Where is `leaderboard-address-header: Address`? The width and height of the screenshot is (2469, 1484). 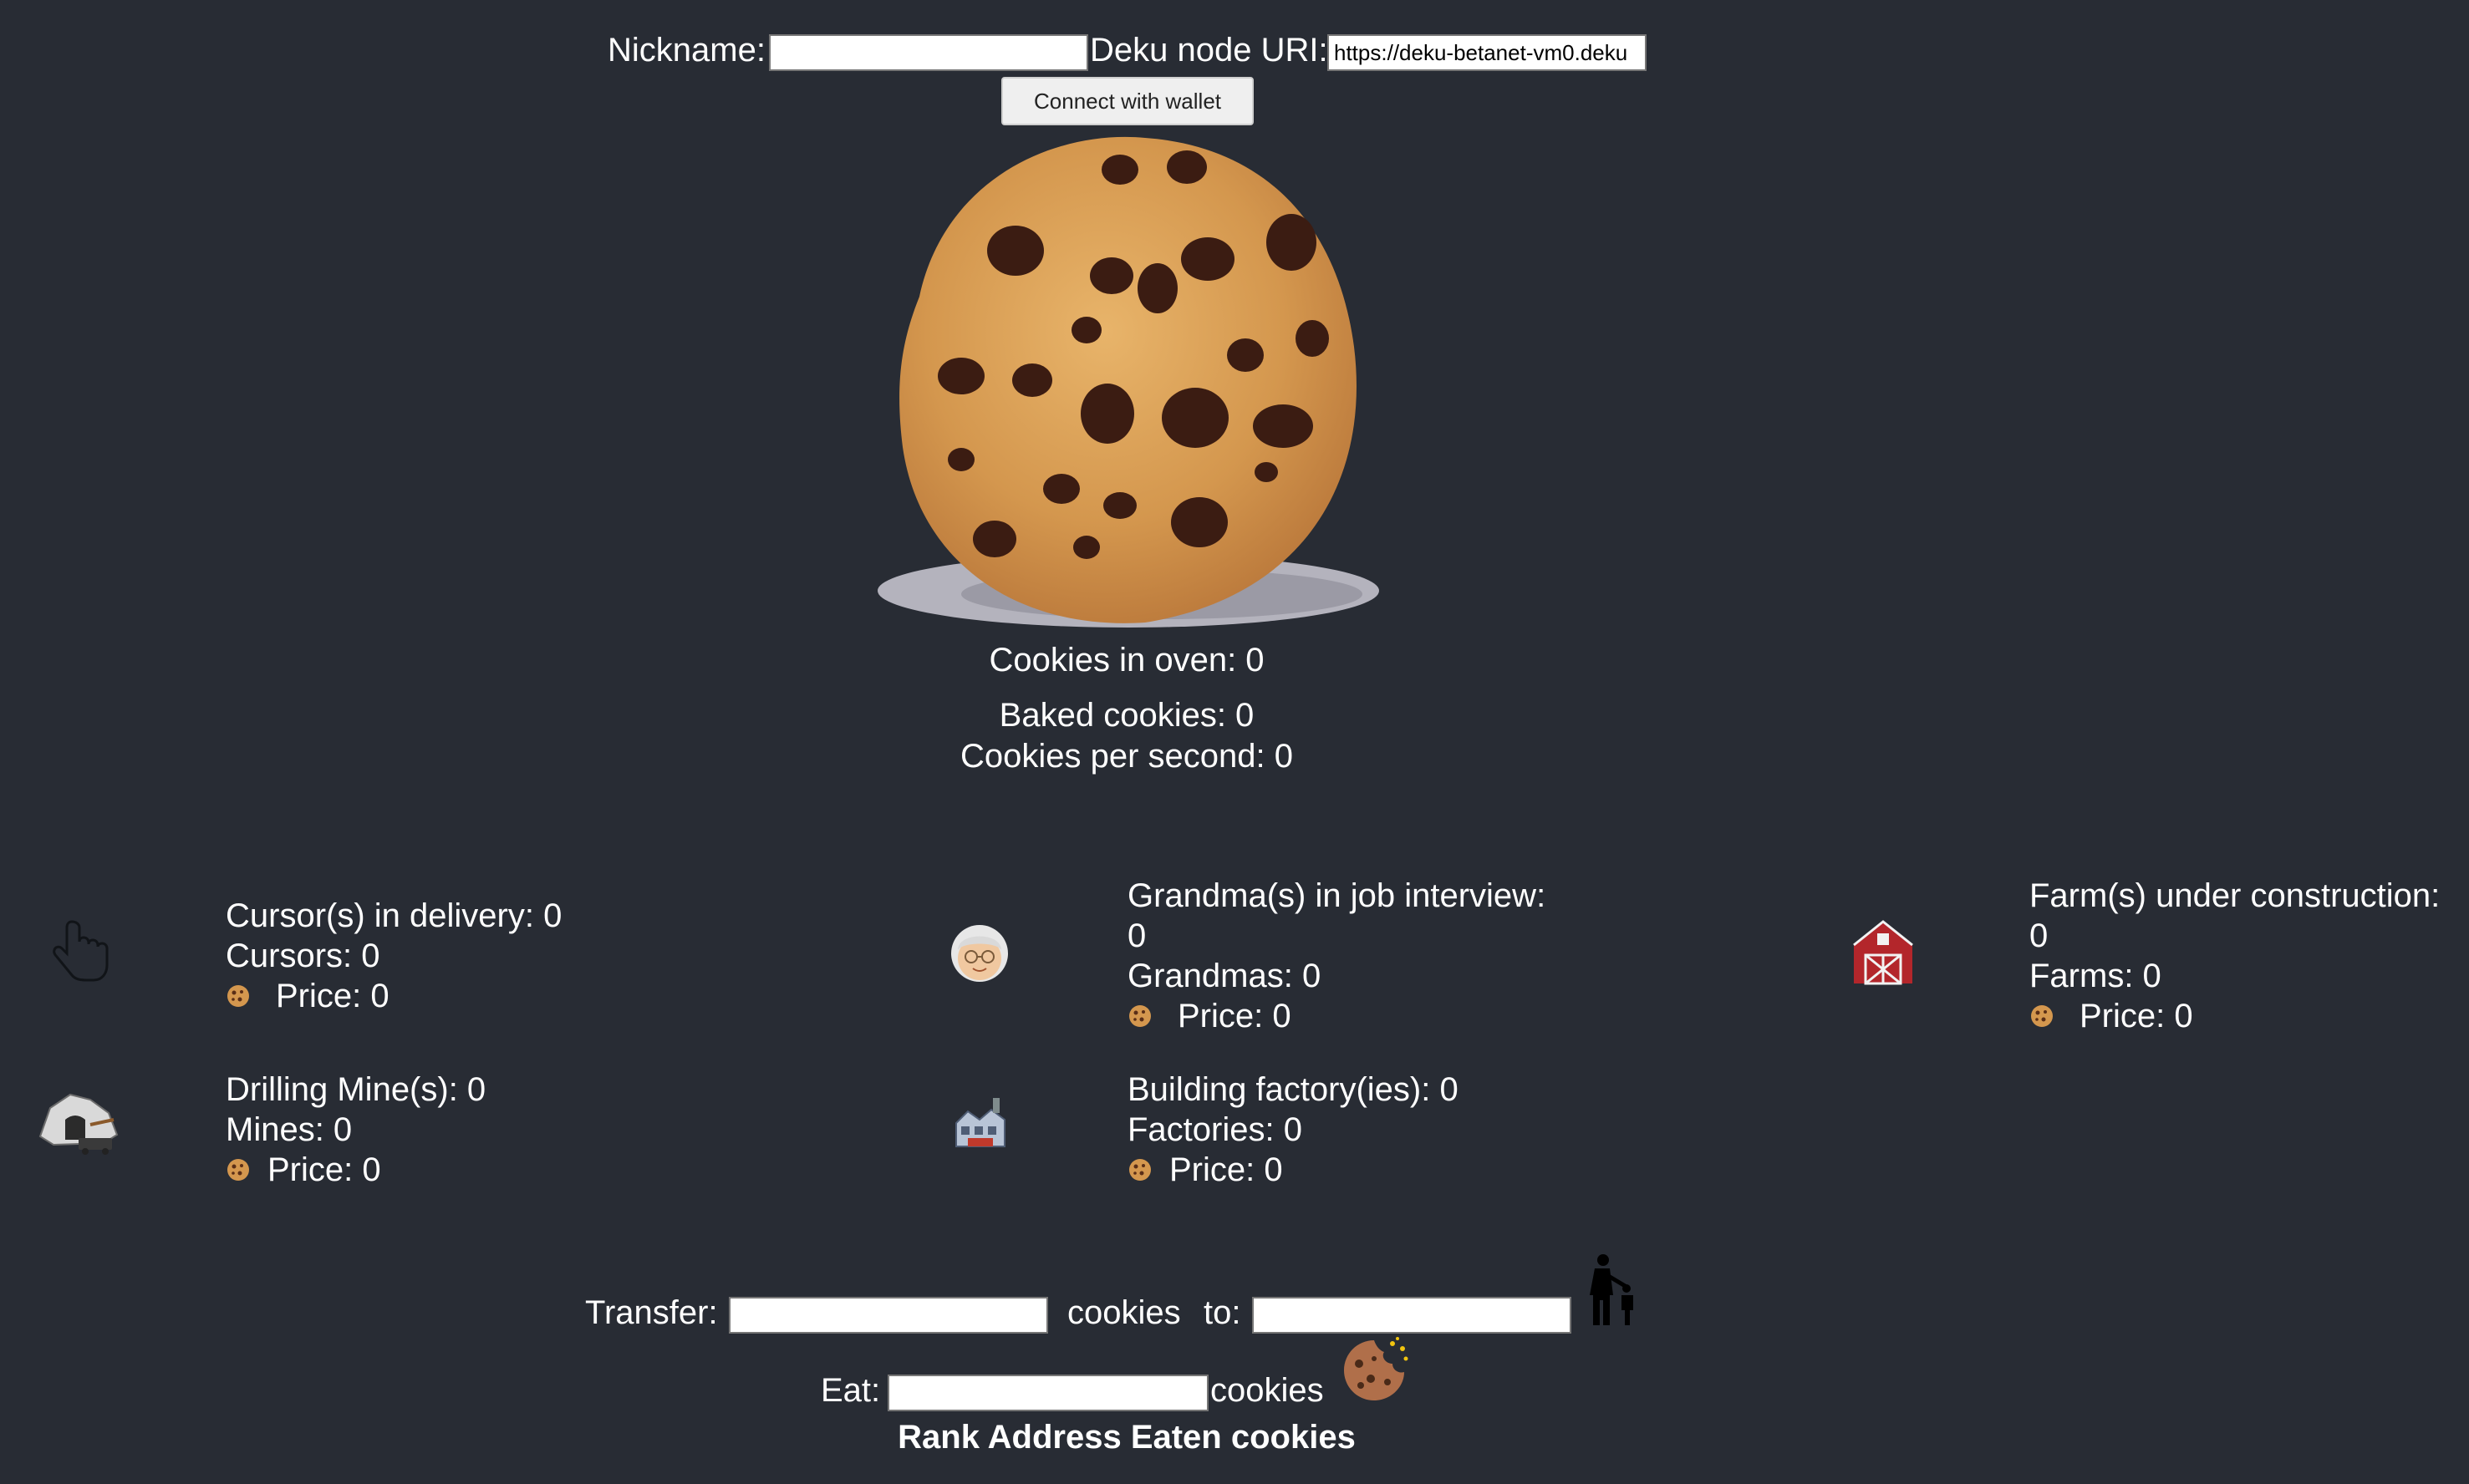 leaderboard-address-header: Address is located at coordinates (1054, 1437).